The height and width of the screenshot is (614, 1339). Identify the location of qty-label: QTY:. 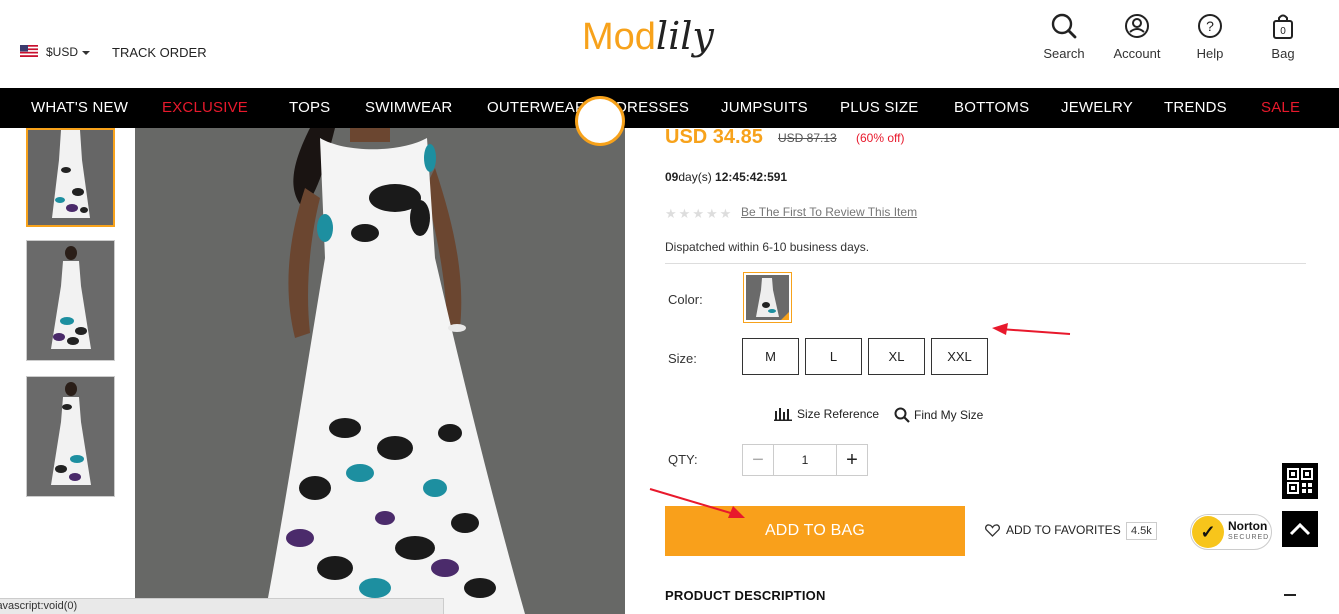
(683, 459).